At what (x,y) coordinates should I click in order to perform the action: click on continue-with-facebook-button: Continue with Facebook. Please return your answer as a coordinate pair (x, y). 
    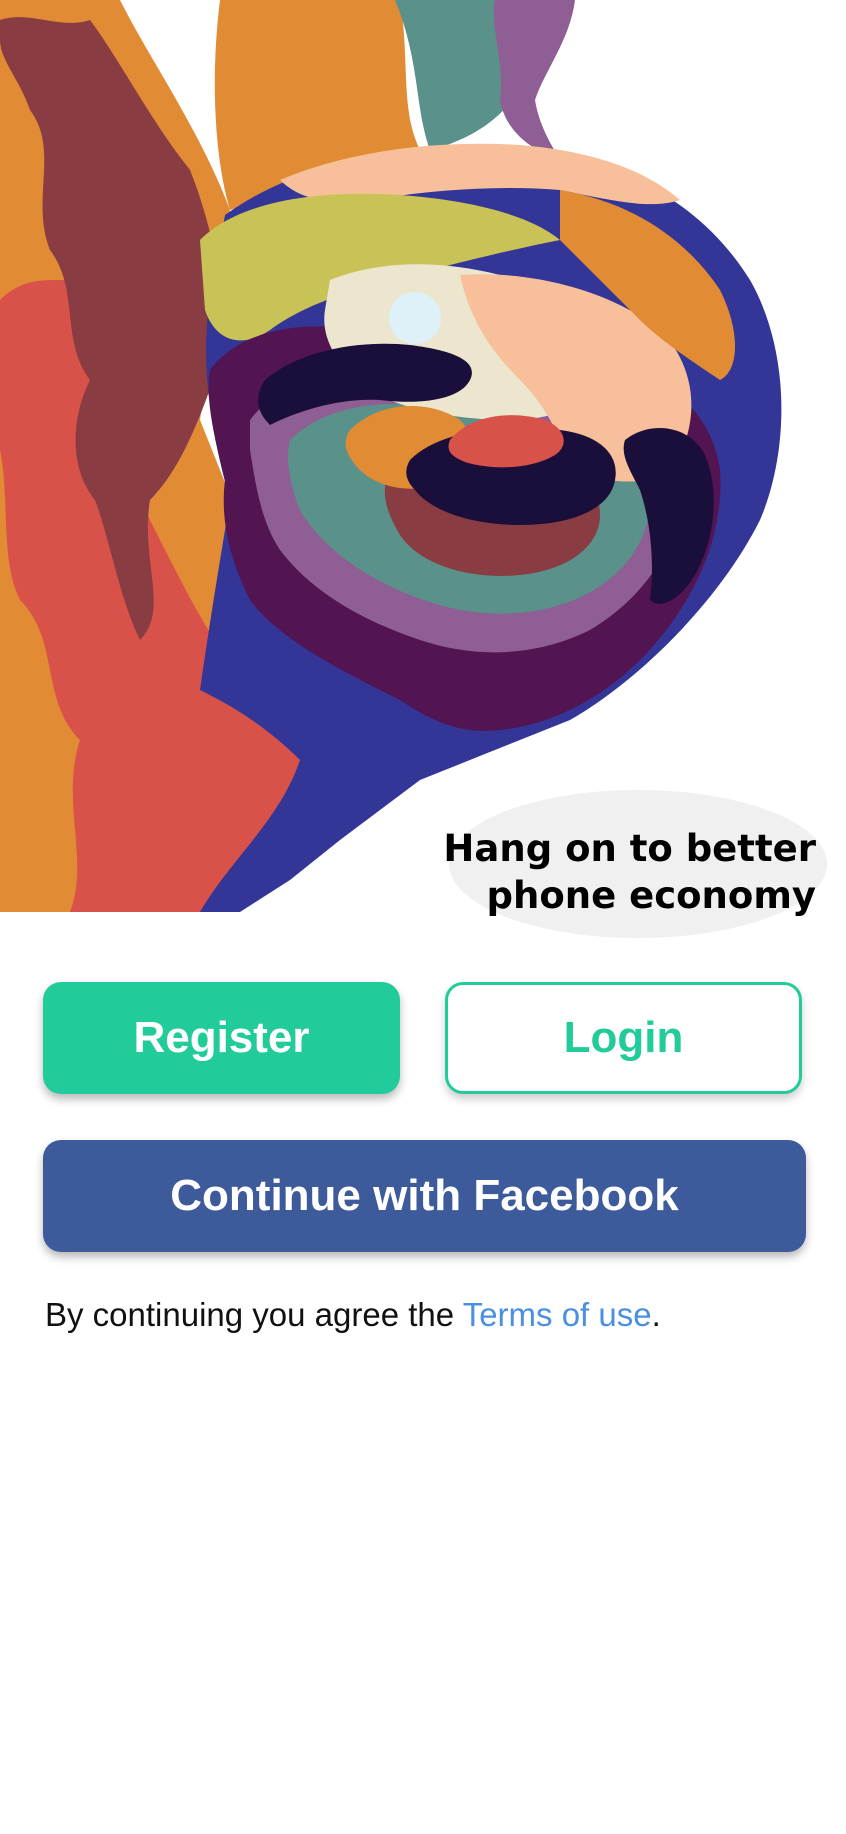
    Looking at the image, I should click on (424, 1196).